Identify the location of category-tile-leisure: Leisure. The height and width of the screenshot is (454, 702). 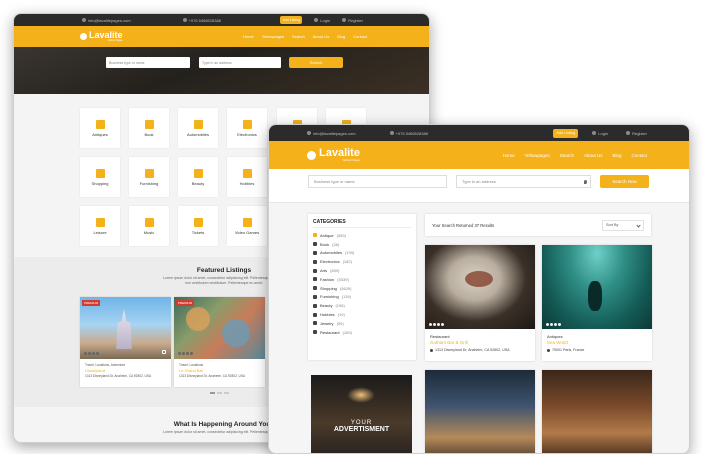
(100, 226).